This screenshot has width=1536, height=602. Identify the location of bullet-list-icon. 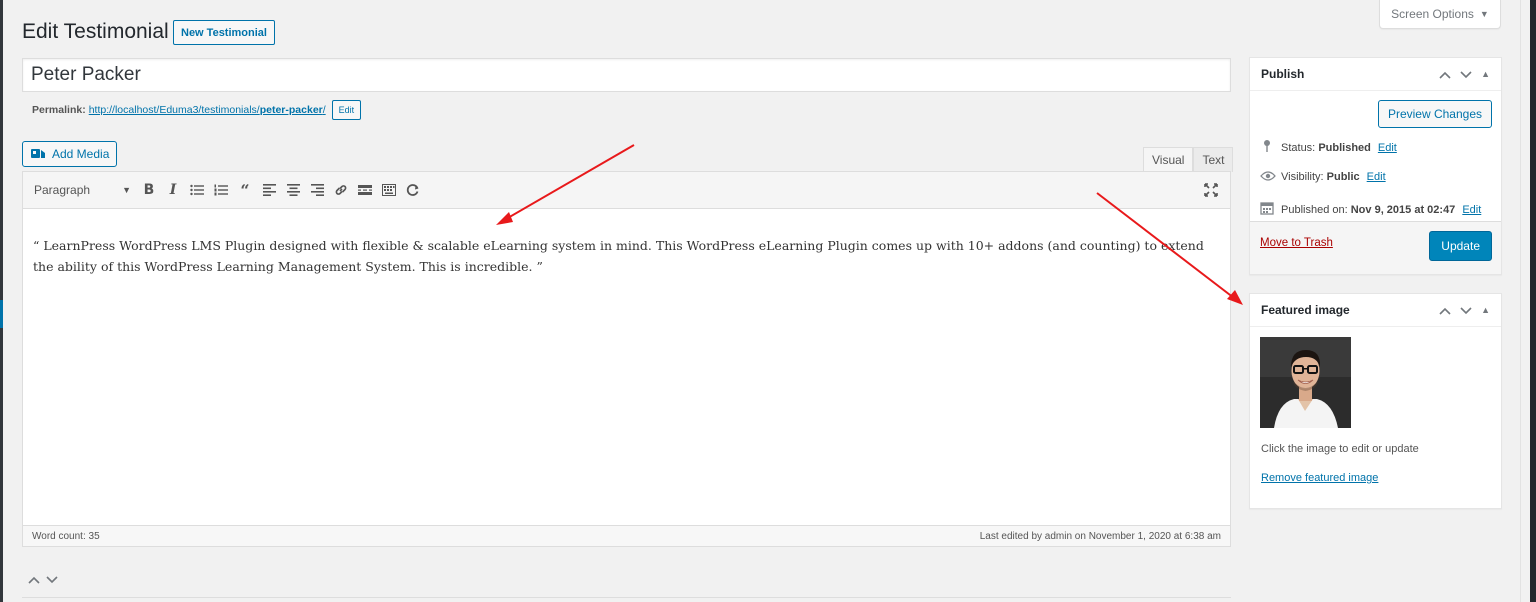
(197, 190).